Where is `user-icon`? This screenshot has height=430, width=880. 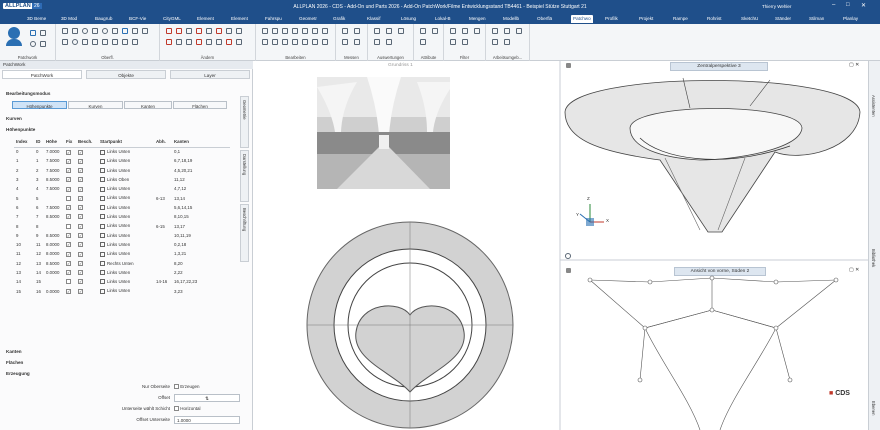 user-icon is located at coordinates (14, 33).